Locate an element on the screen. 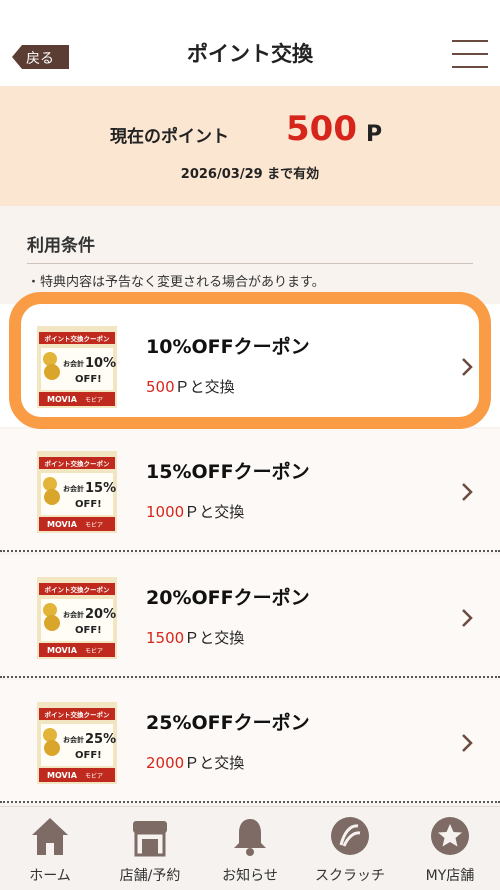 The width and height of the screenshot is (500, 890). points-unit: P is located at coordinates (374, 134).